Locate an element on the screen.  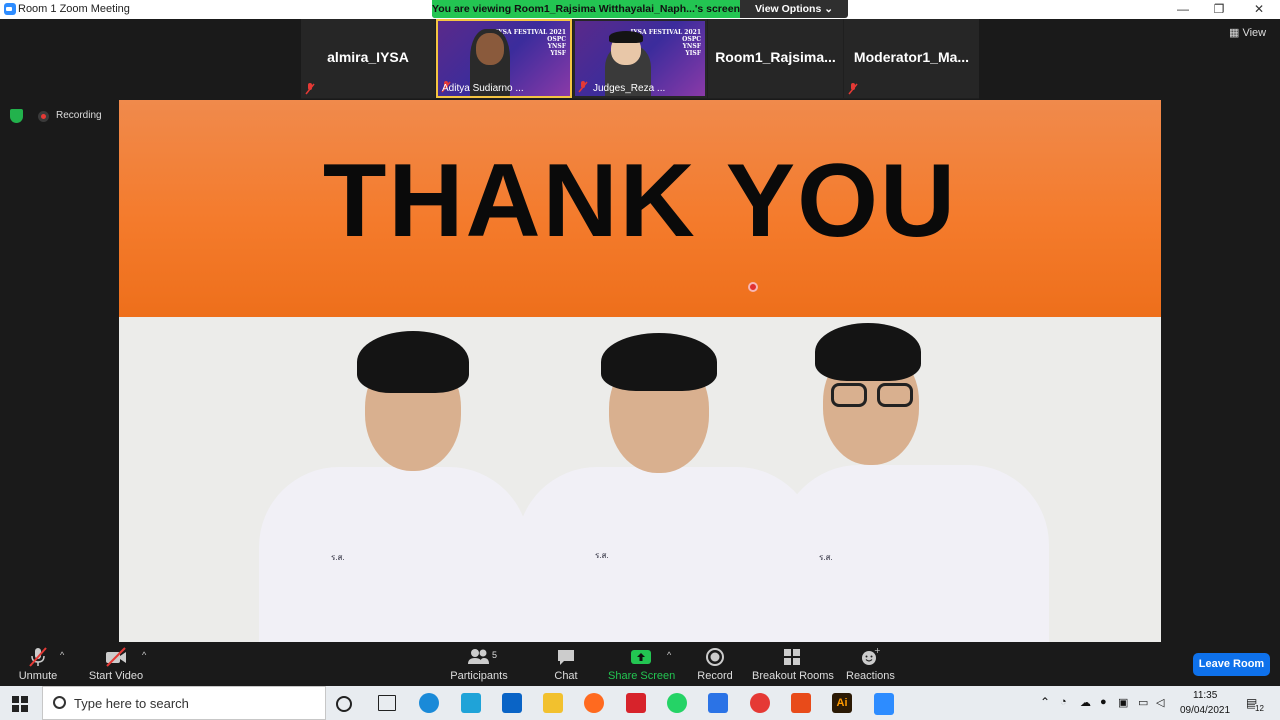
breakout-rooms-label: Breakout Rooms is located at coordinates (793, 676).